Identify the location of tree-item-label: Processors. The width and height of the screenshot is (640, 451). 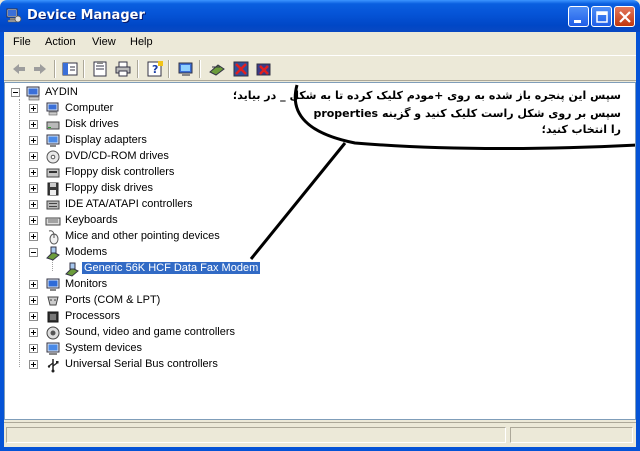
(93, 316).